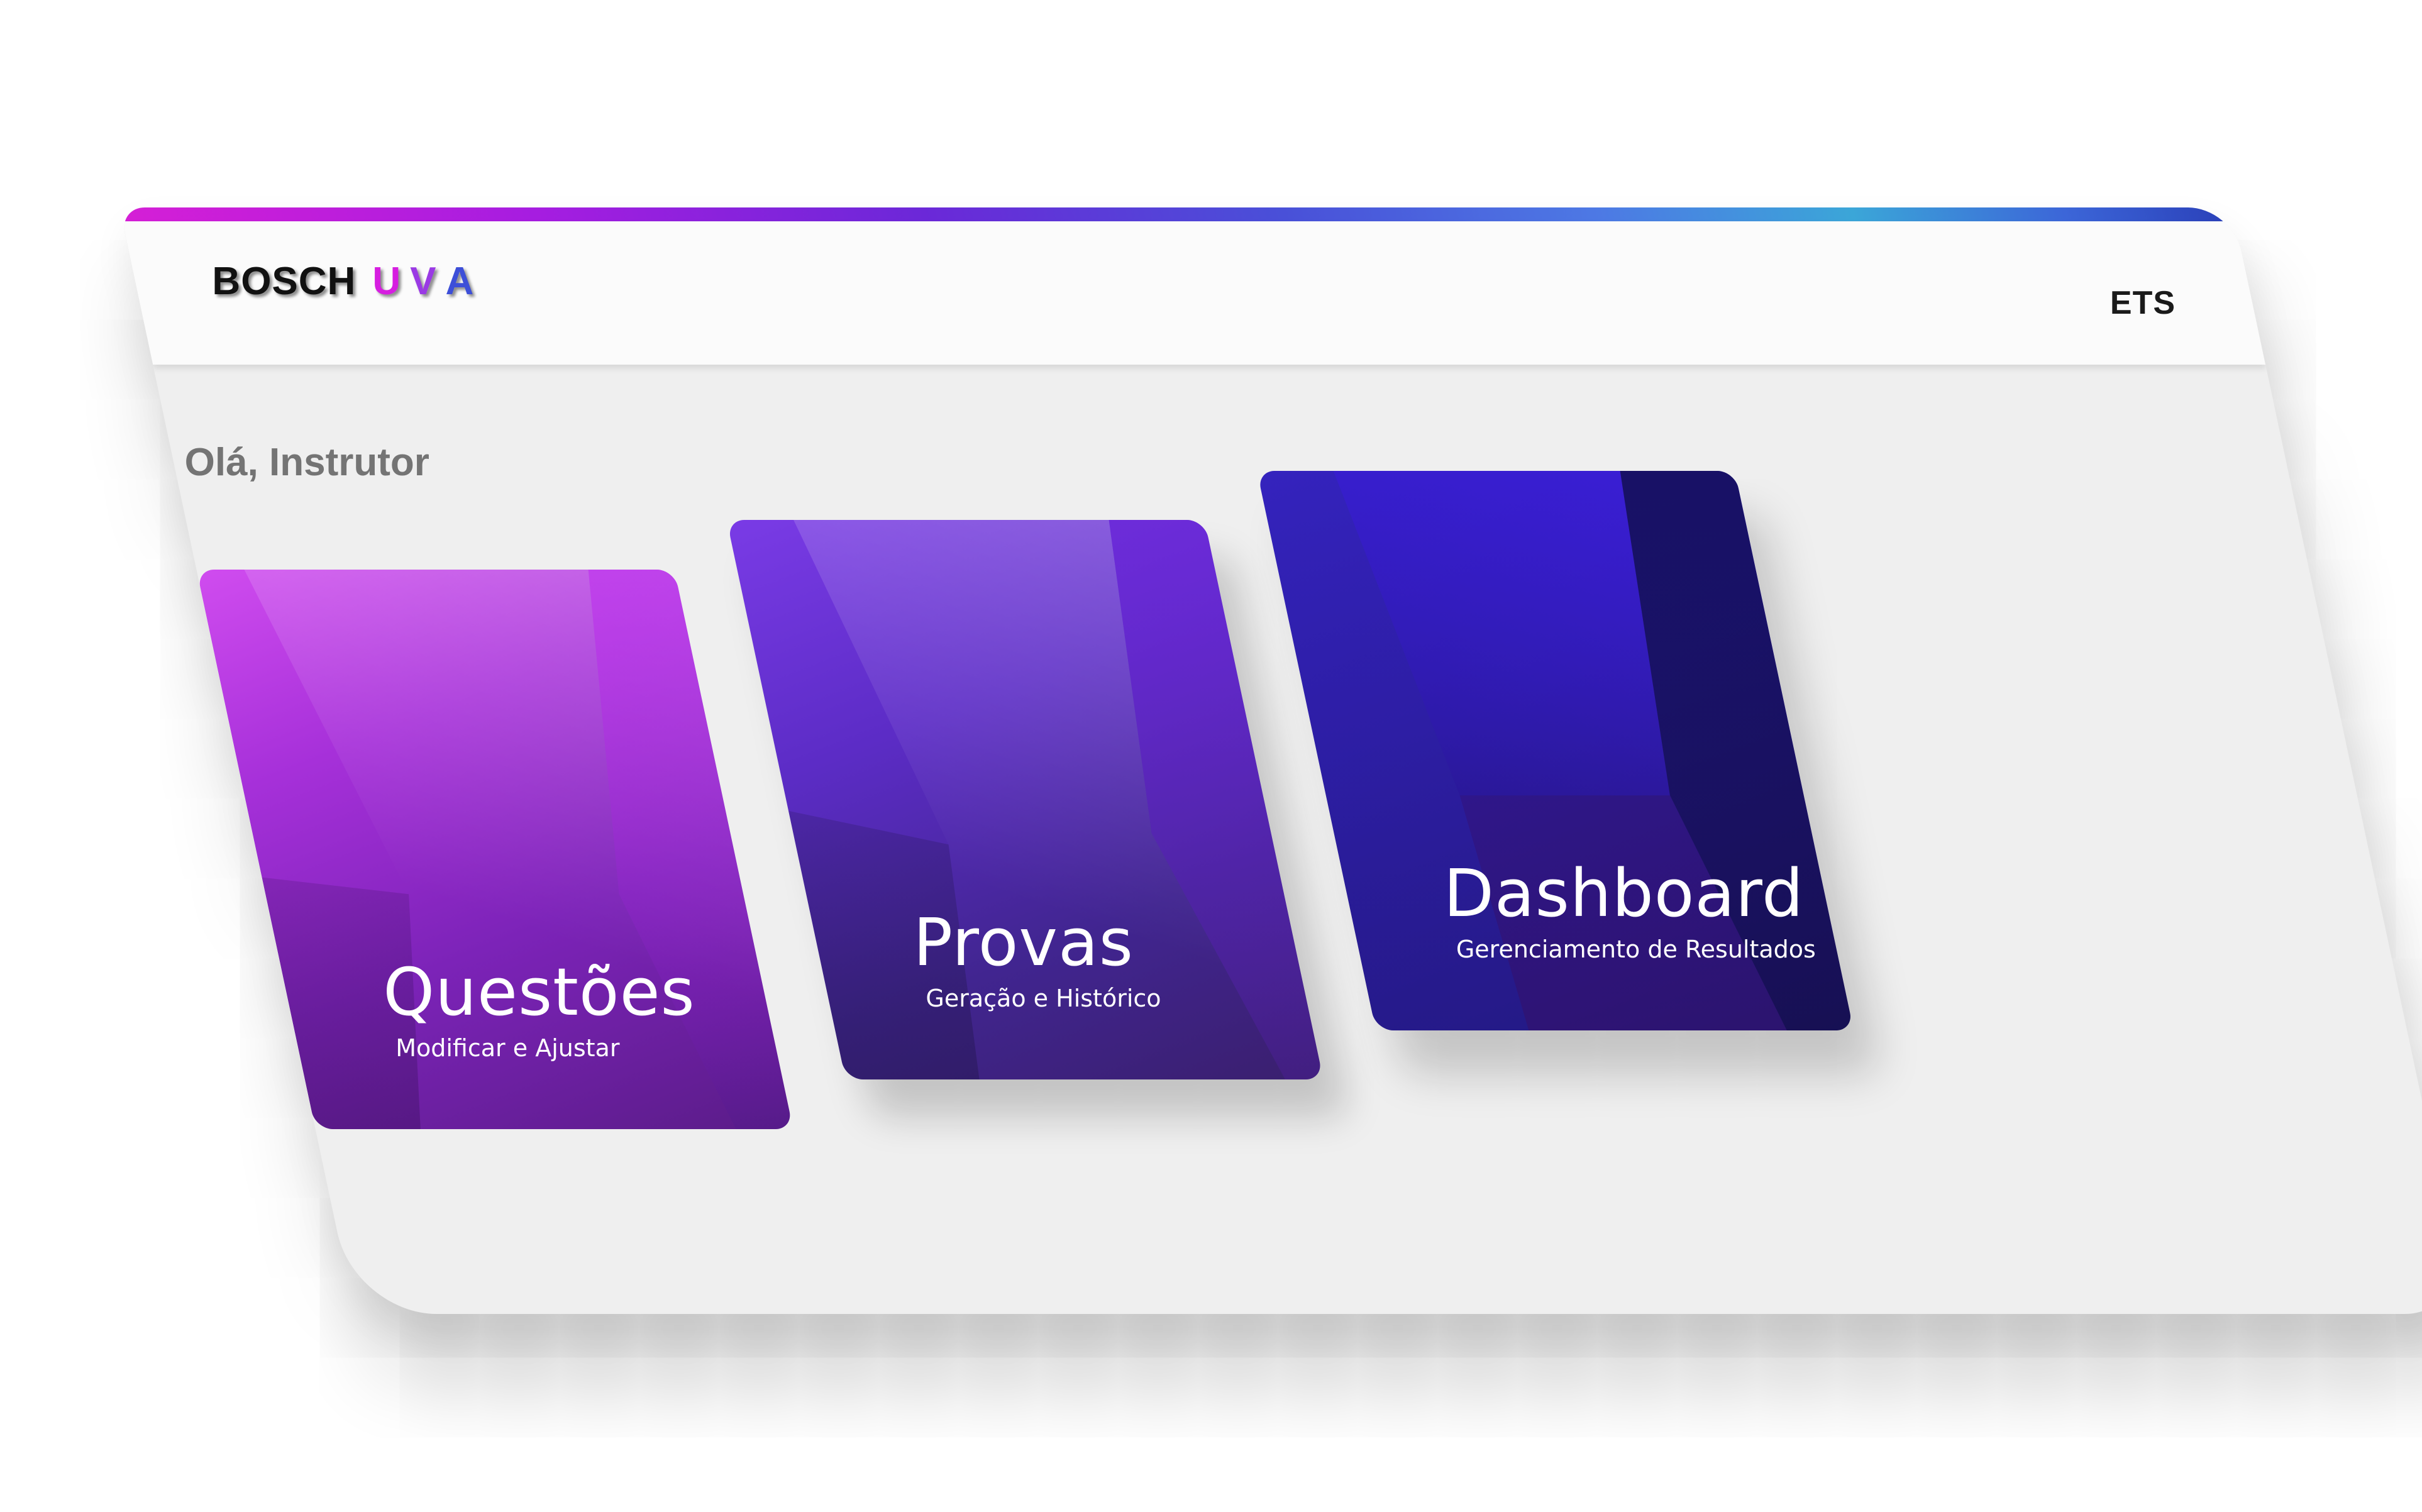 The height and width of the screenshot is (1512, 2422). I want to click on greeting-text: Olá, Instrutor, so click(306, 462).